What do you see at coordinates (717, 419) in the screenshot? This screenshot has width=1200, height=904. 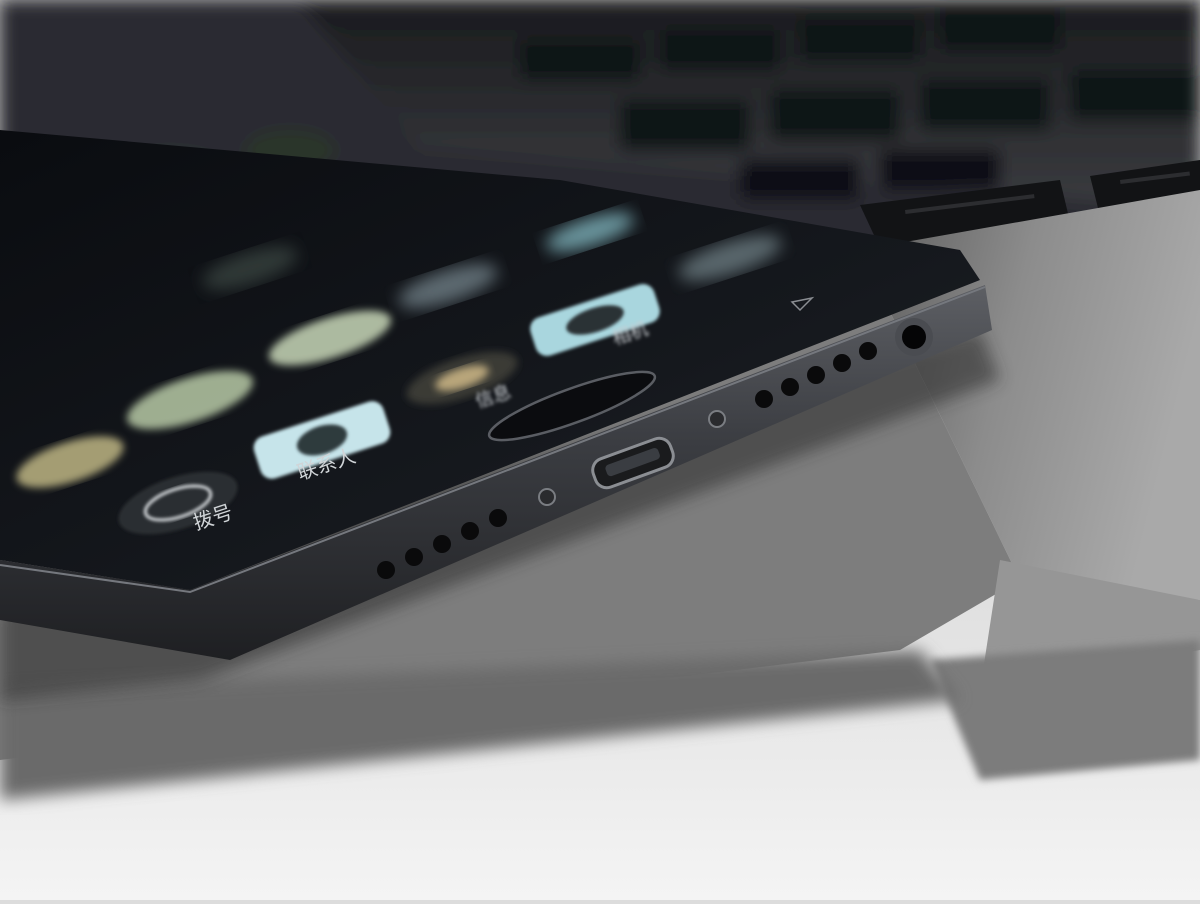 I see `screw-right` at bounding box center [717, 419].